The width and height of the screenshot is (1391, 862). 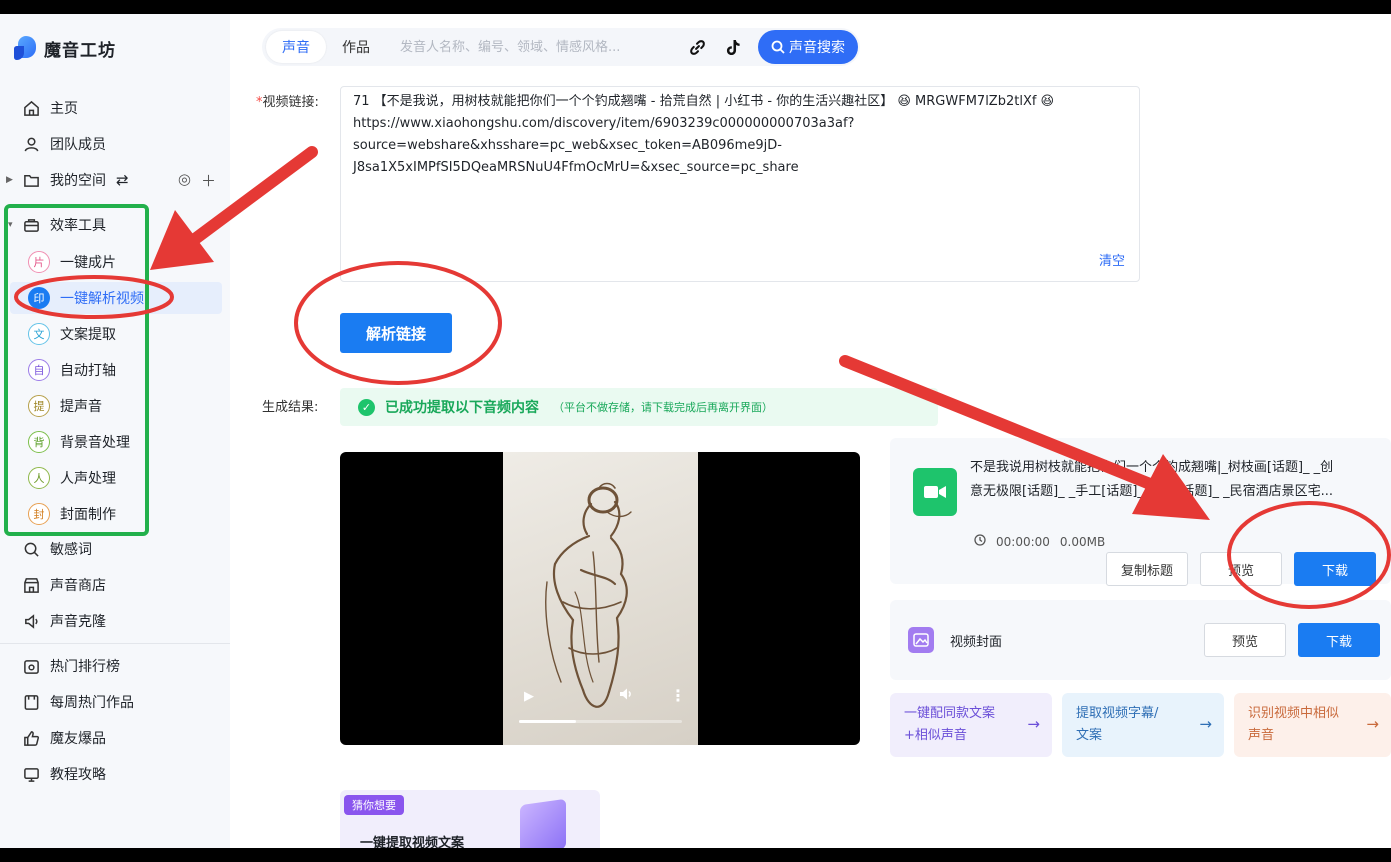 What do you see at coordinates (78, 622) in the screenshot?
I see `sidebar-item-label: 声音克隆` at bounding box center [78, 622].